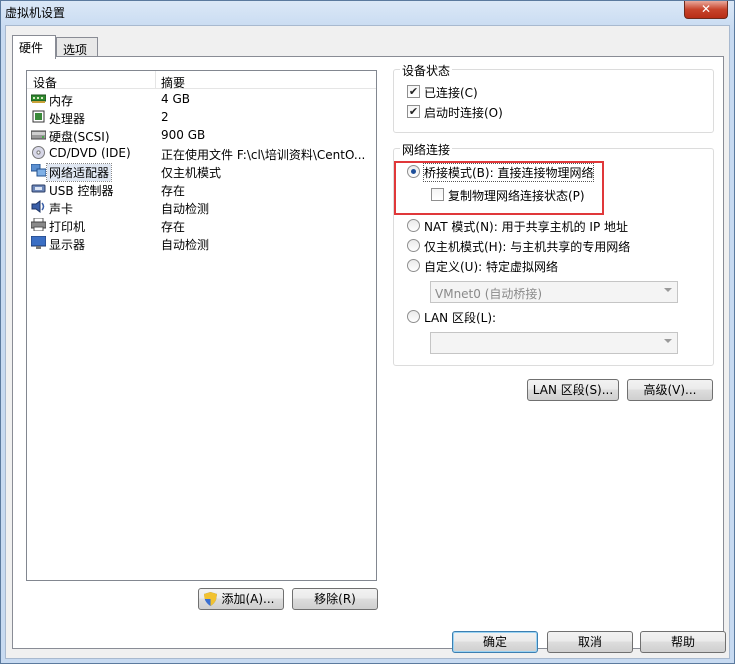 Image resolution: width=735 pixels, height=664 pixels. Describe the element at coordinates (75, 50) in the screenshot. I see `tab-options-label: 选项` at that location.